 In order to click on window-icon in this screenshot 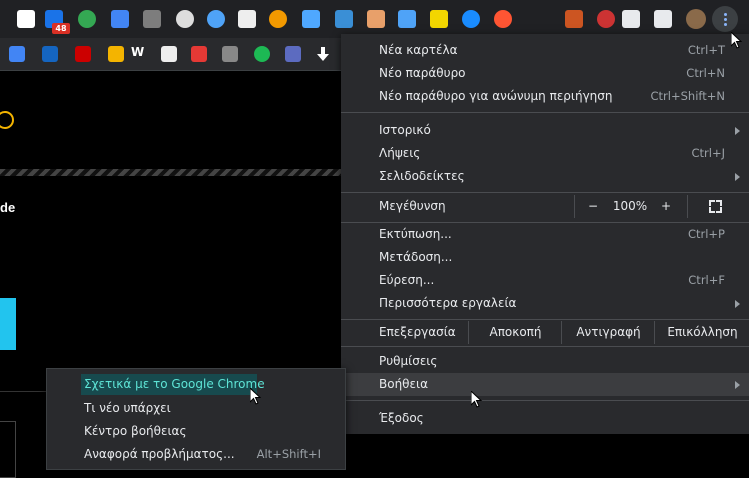, I will do `click(247, 19)`.